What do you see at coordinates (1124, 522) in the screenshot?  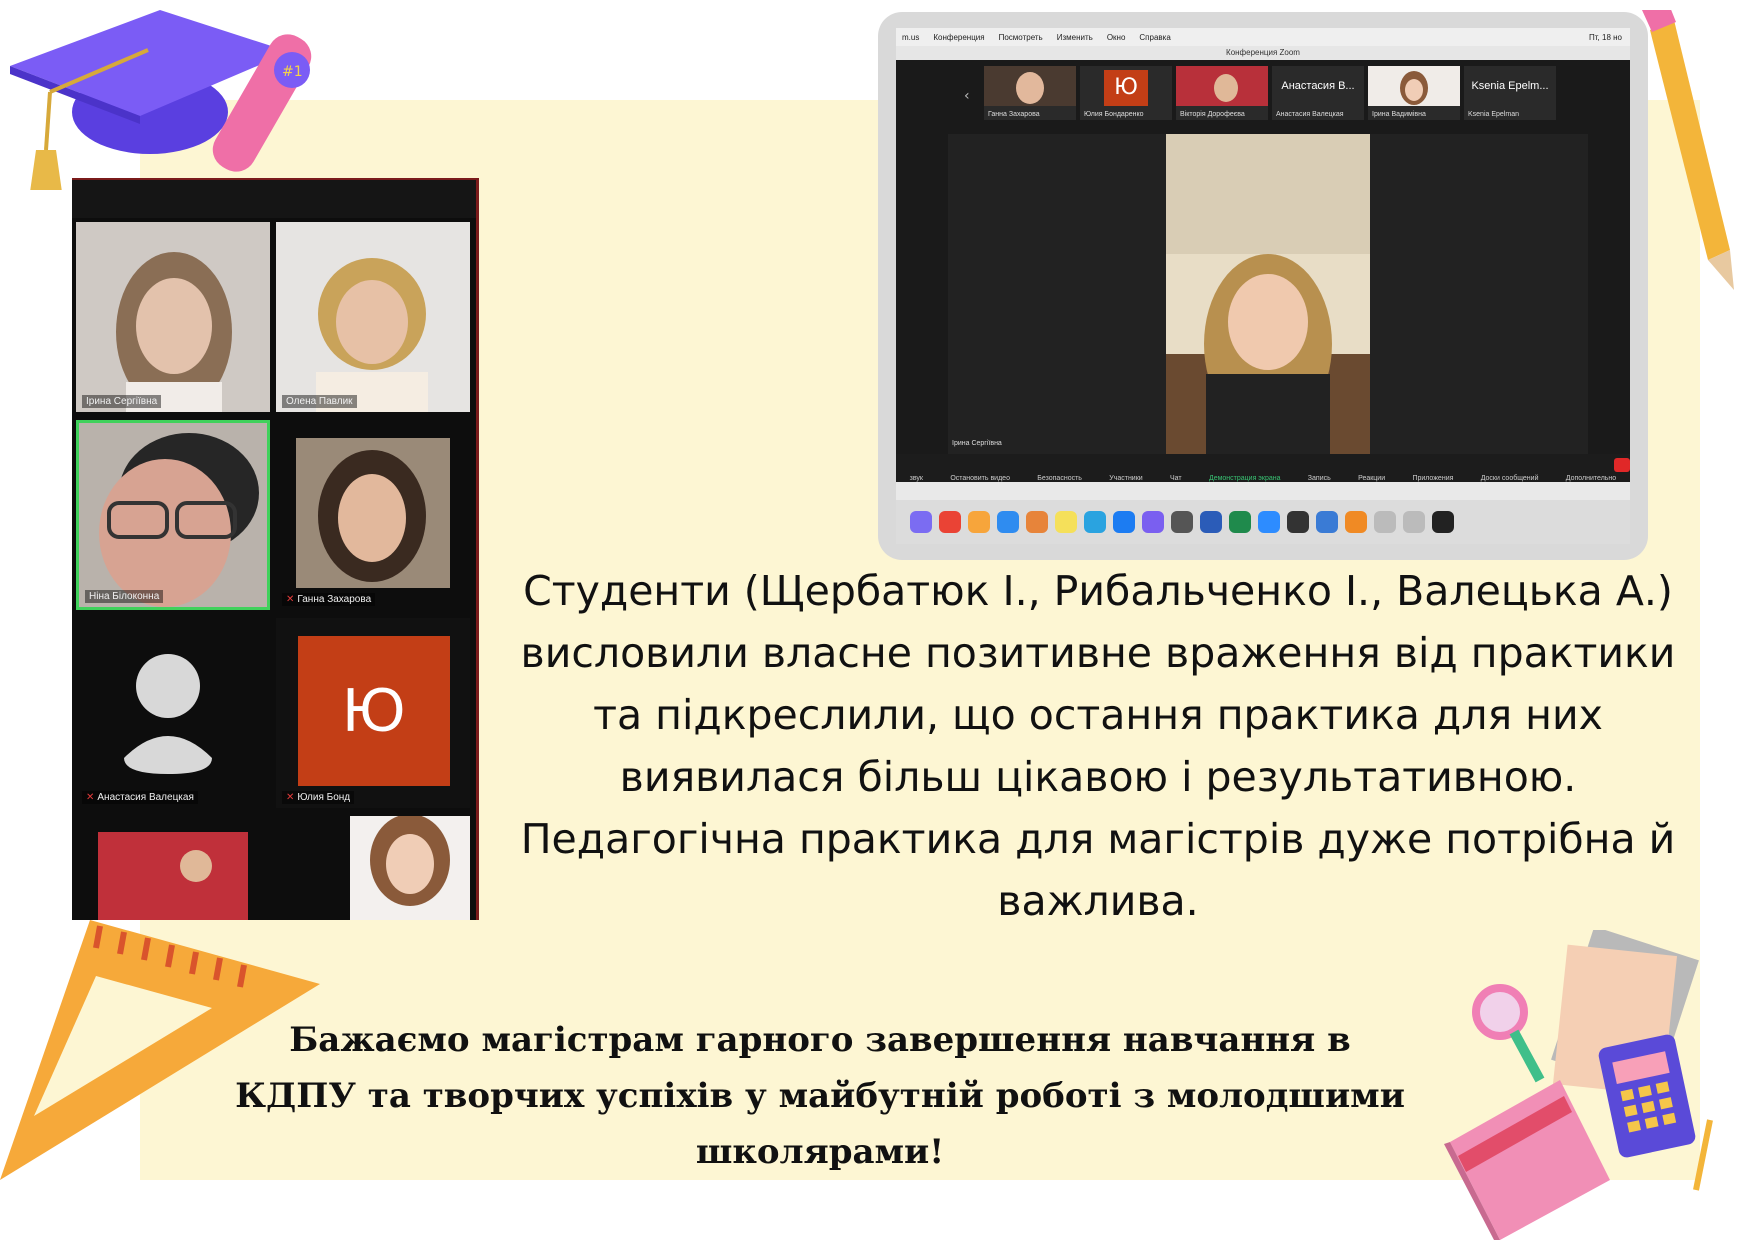 I see `appstore-icon` at bounding box center [1124, 522].